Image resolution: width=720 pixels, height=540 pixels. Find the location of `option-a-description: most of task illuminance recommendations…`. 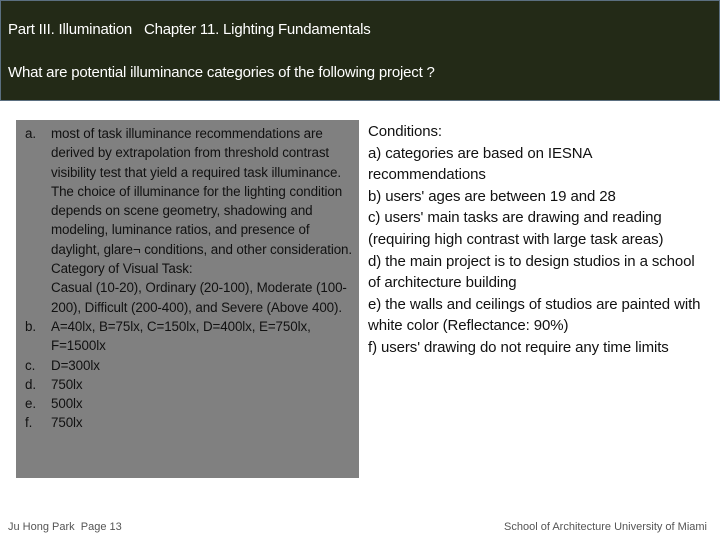

option-a-description: most of task illuminance recommendations… is located at coordinates (202, 191).